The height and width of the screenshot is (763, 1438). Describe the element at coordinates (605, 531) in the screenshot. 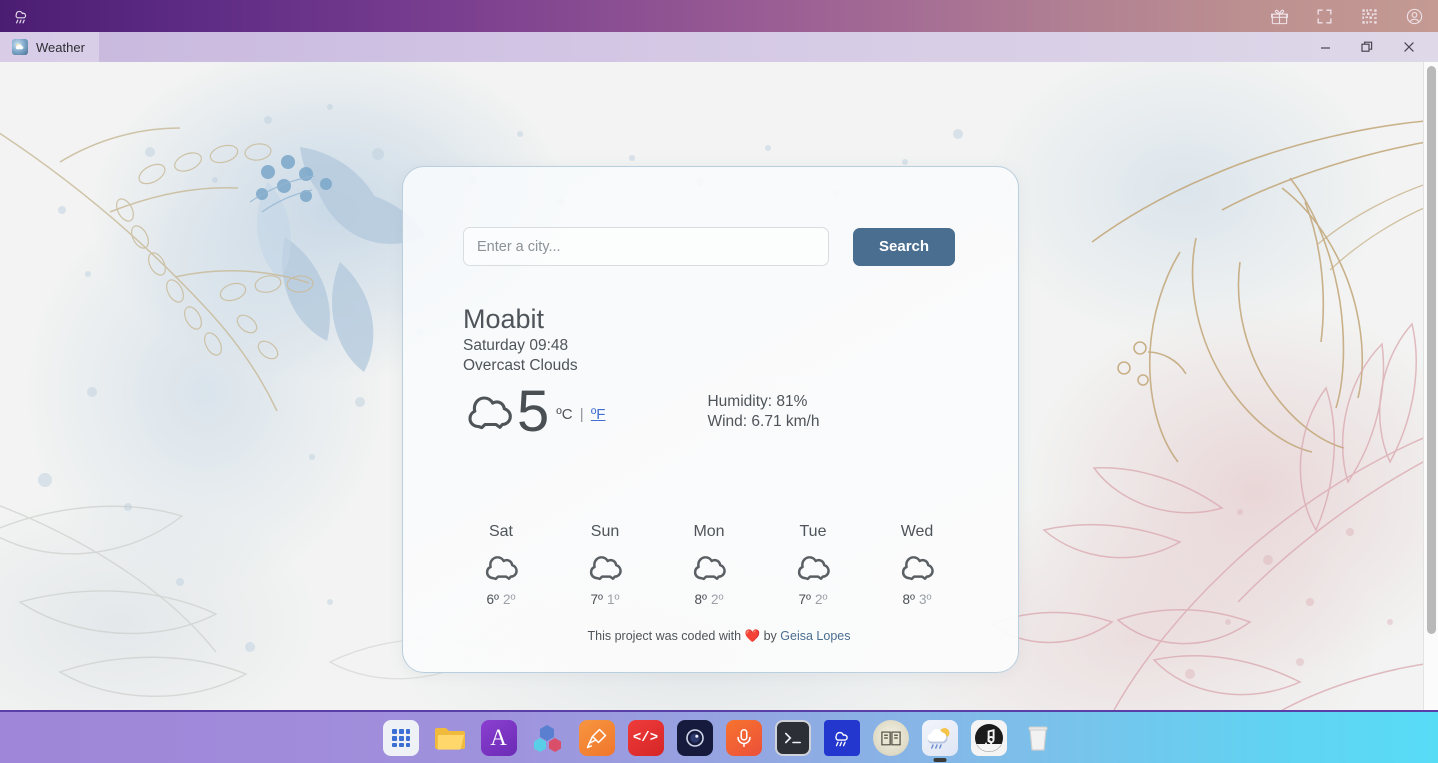

I see `forecast-day-name: Sun` at that location.